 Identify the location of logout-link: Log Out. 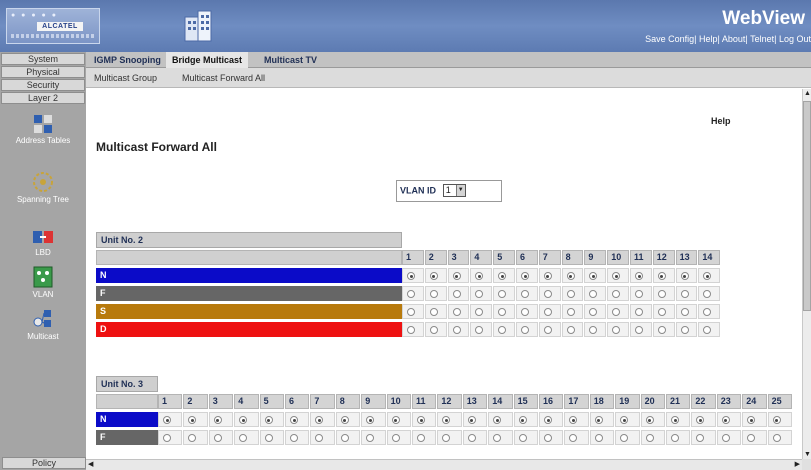
(795, 39).